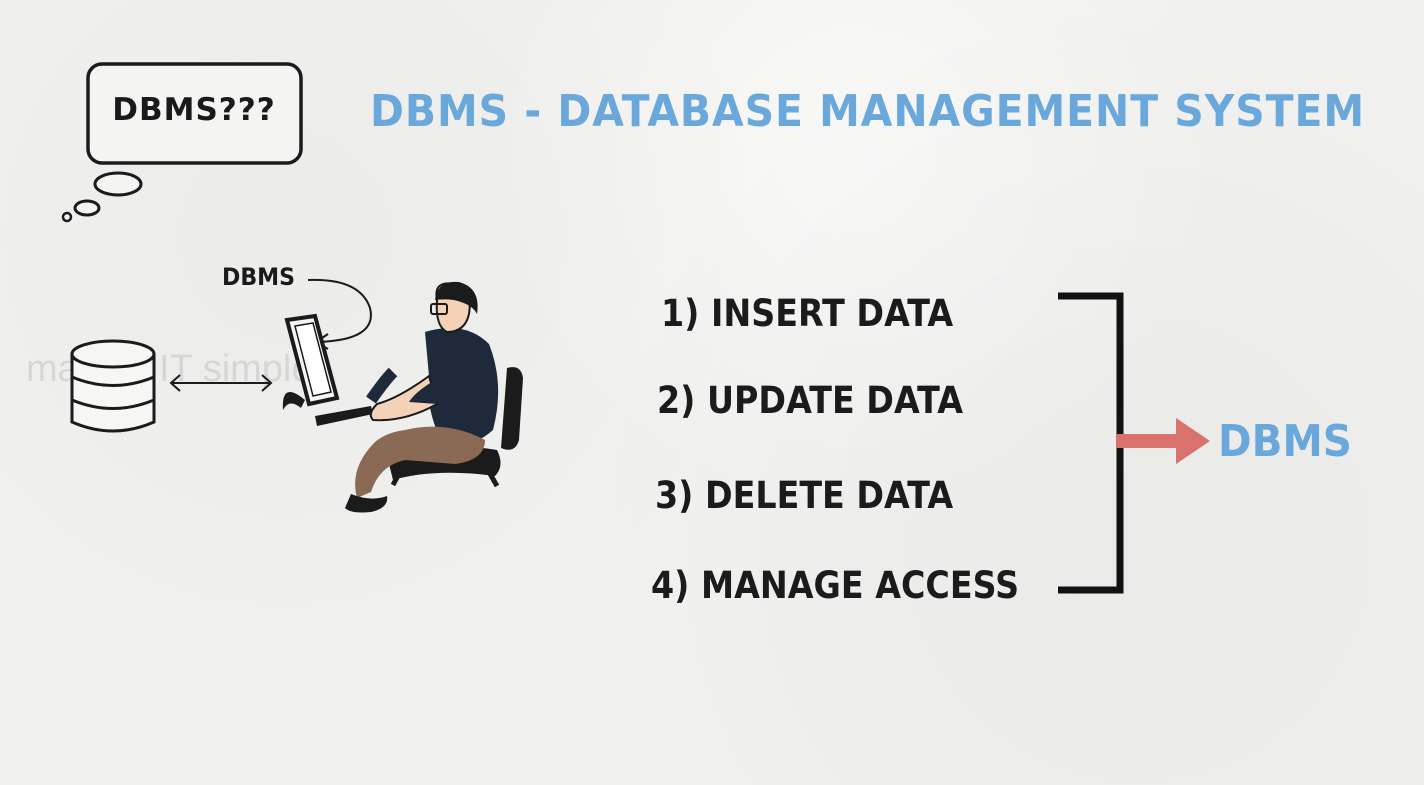  What do you see at coordinates (807, 313) in the screenshot?
I see `operation-insert-data: 1) INSERT DATA` at bounding box center [807, 313].